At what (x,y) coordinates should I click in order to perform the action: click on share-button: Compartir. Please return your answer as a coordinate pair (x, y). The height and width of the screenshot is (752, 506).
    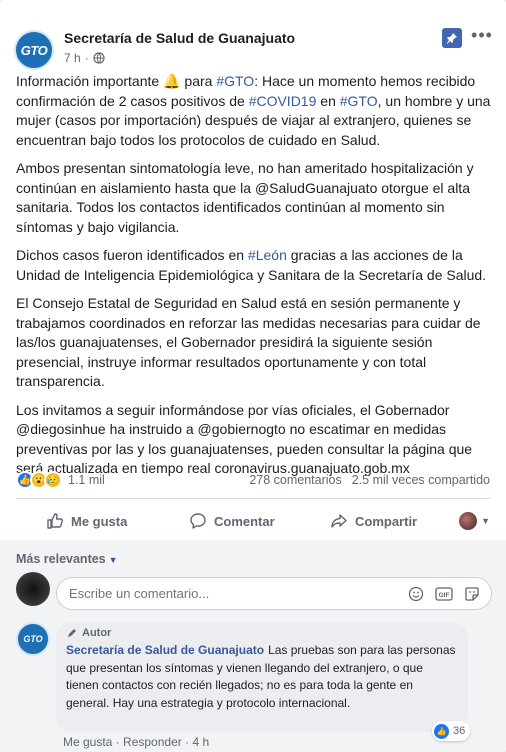
    Looking at the image, I should click on (373, 521).